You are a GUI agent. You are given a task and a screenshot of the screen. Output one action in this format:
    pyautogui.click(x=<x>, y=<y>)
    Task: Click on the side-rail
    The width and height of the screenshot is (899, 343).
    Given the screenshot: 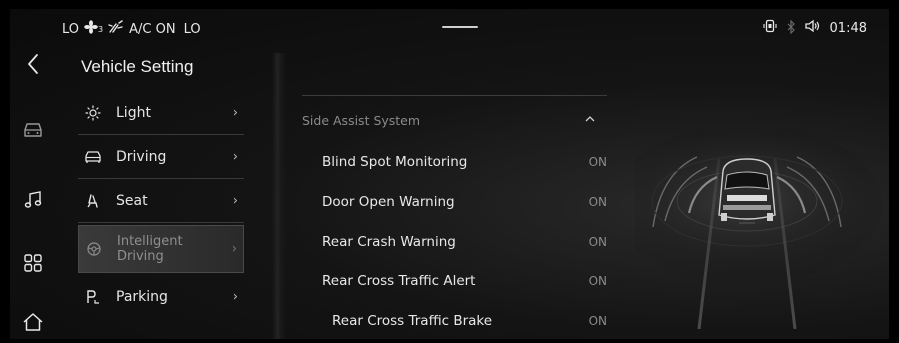 What is the action you would take?
    pyautogui.click(x=33, y=192)
    